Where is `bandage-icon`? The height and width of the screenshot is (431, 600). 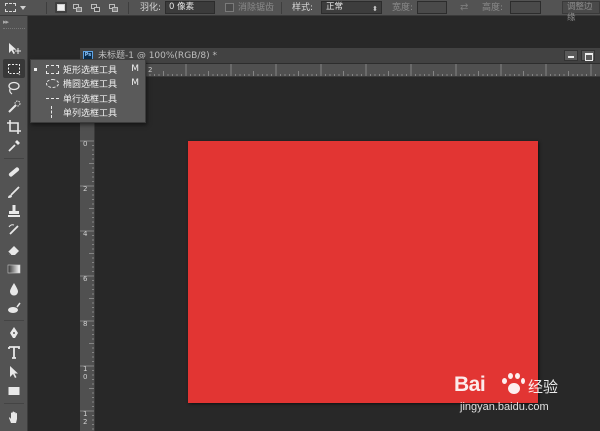
bandage-icon is located at coordinates (14, 171).